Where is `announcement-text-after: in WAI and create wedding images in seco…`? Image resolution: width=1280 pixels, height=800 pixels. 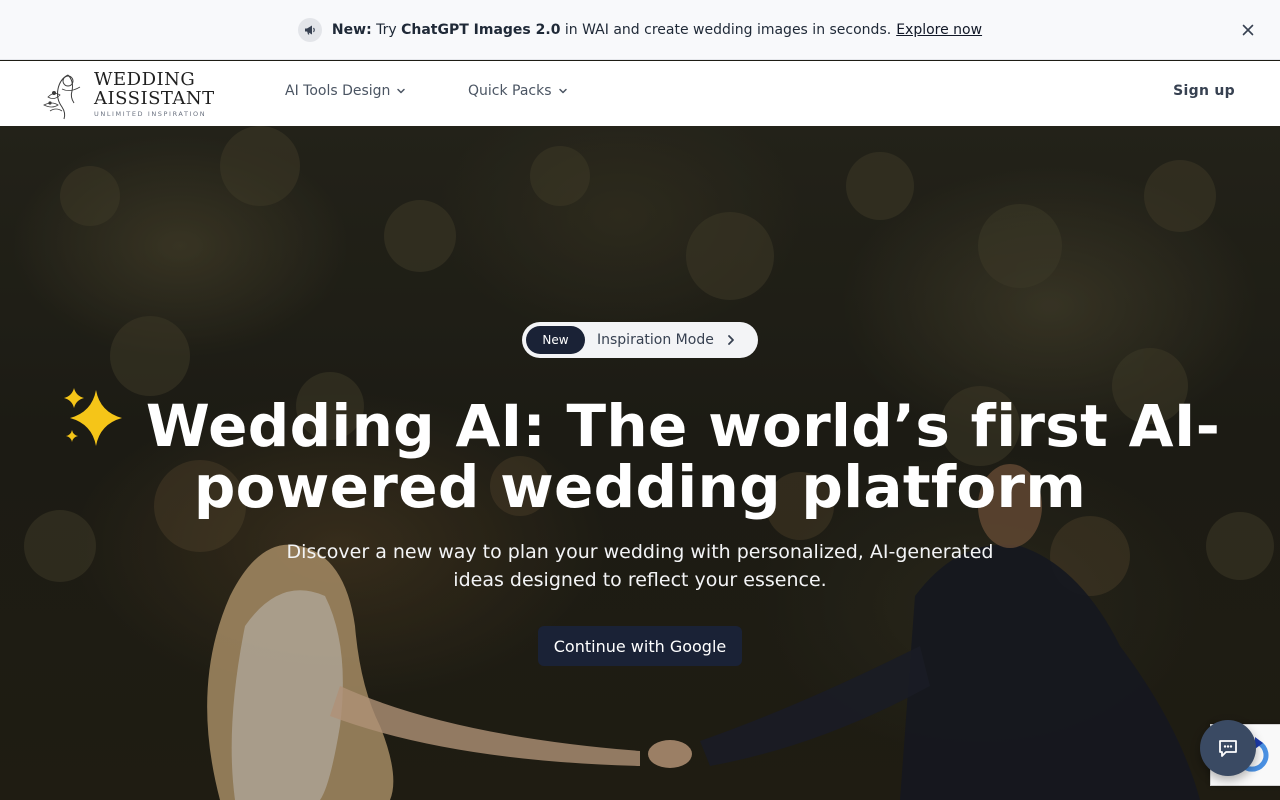
announcement-text-after: in WAI and create wedding images in seco… is located at coordinates (726, 29).